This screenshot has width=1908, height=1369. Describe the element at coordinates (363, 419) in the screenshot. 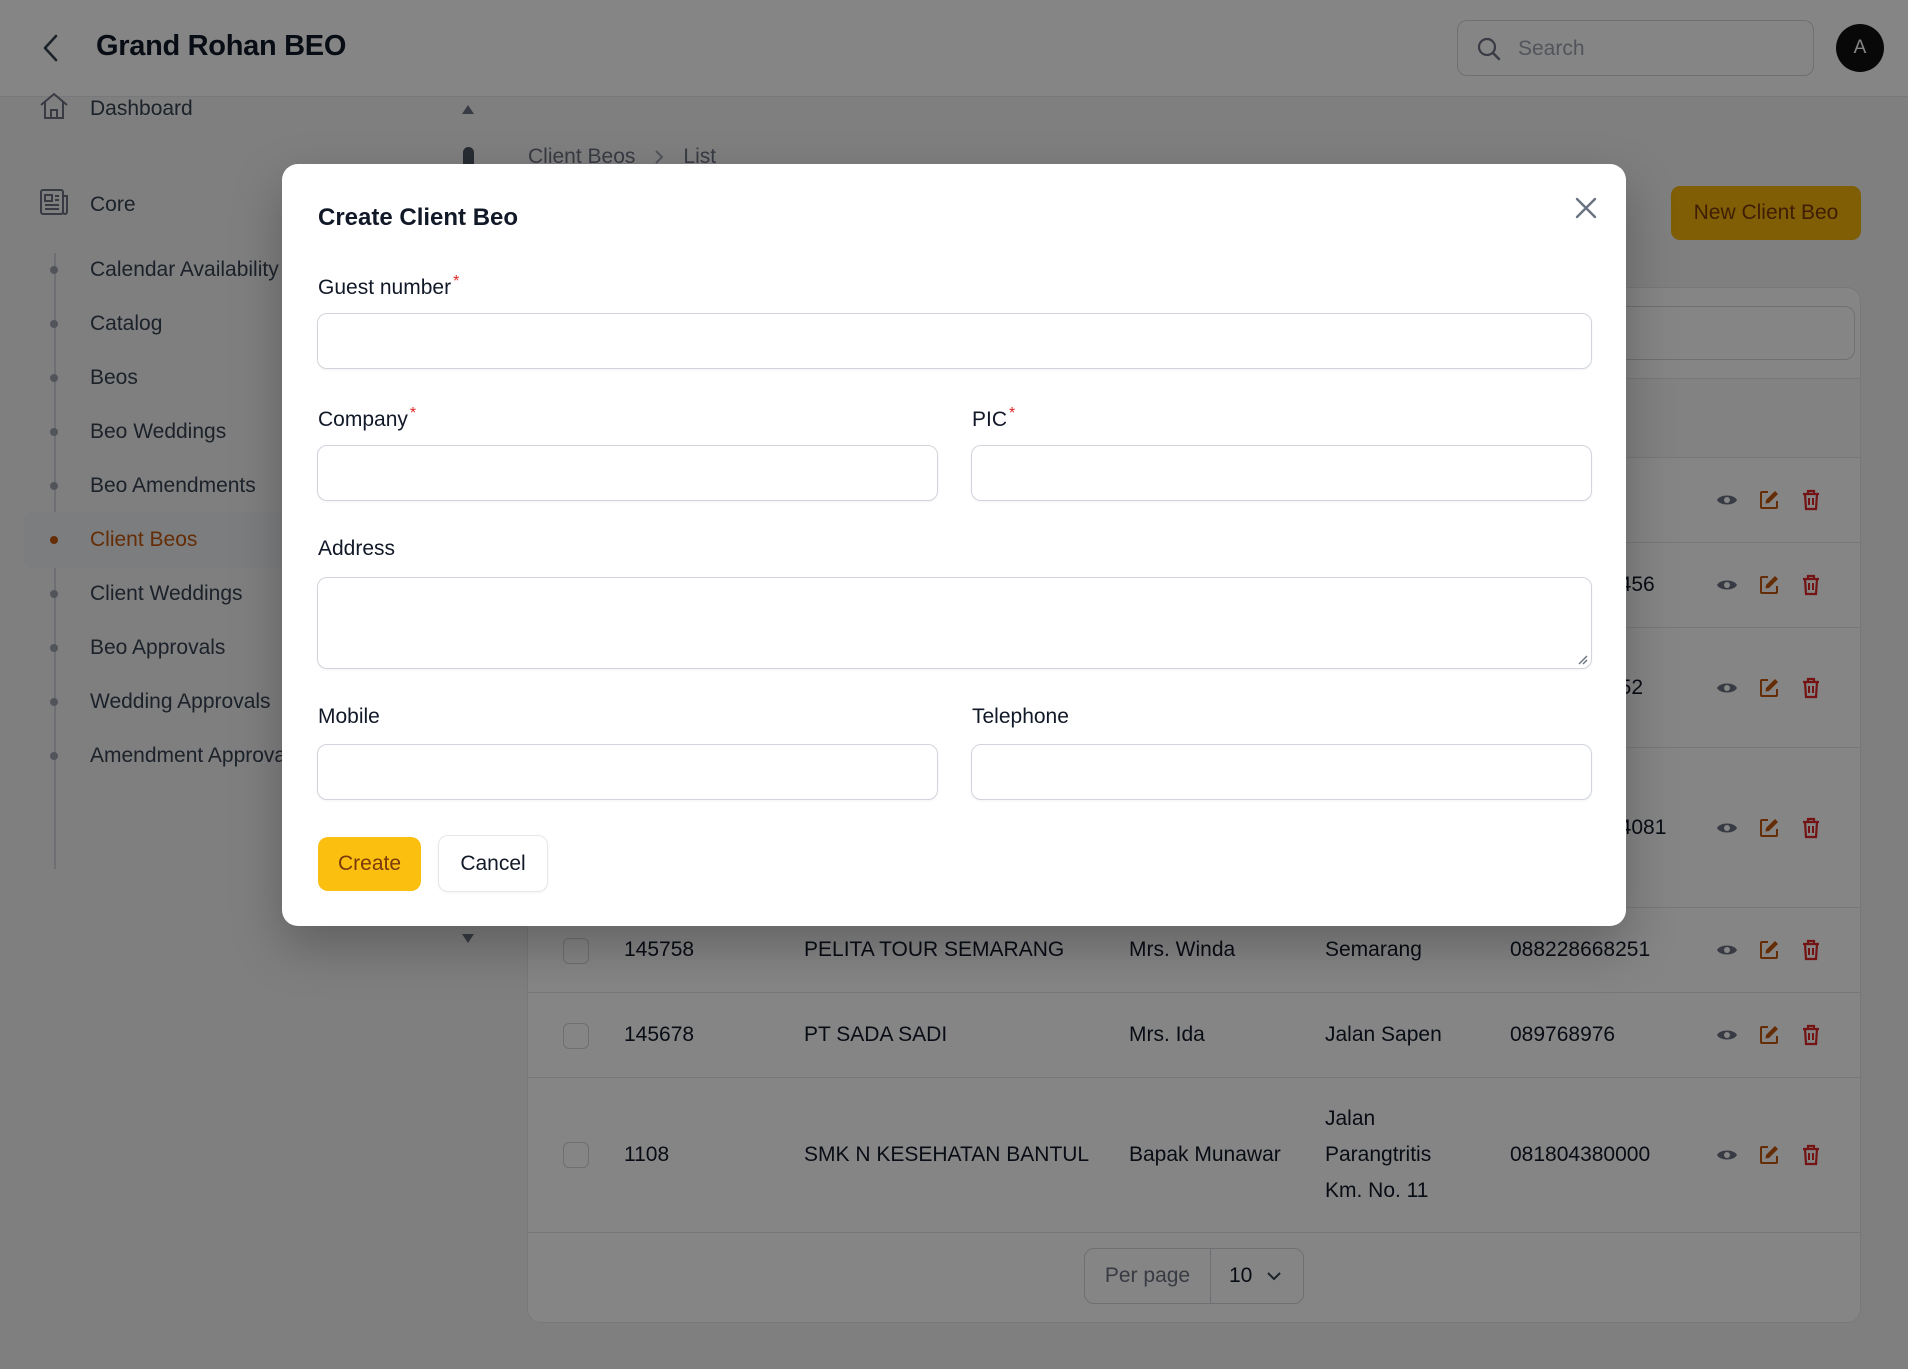

I see `label-text: Company` at that location.